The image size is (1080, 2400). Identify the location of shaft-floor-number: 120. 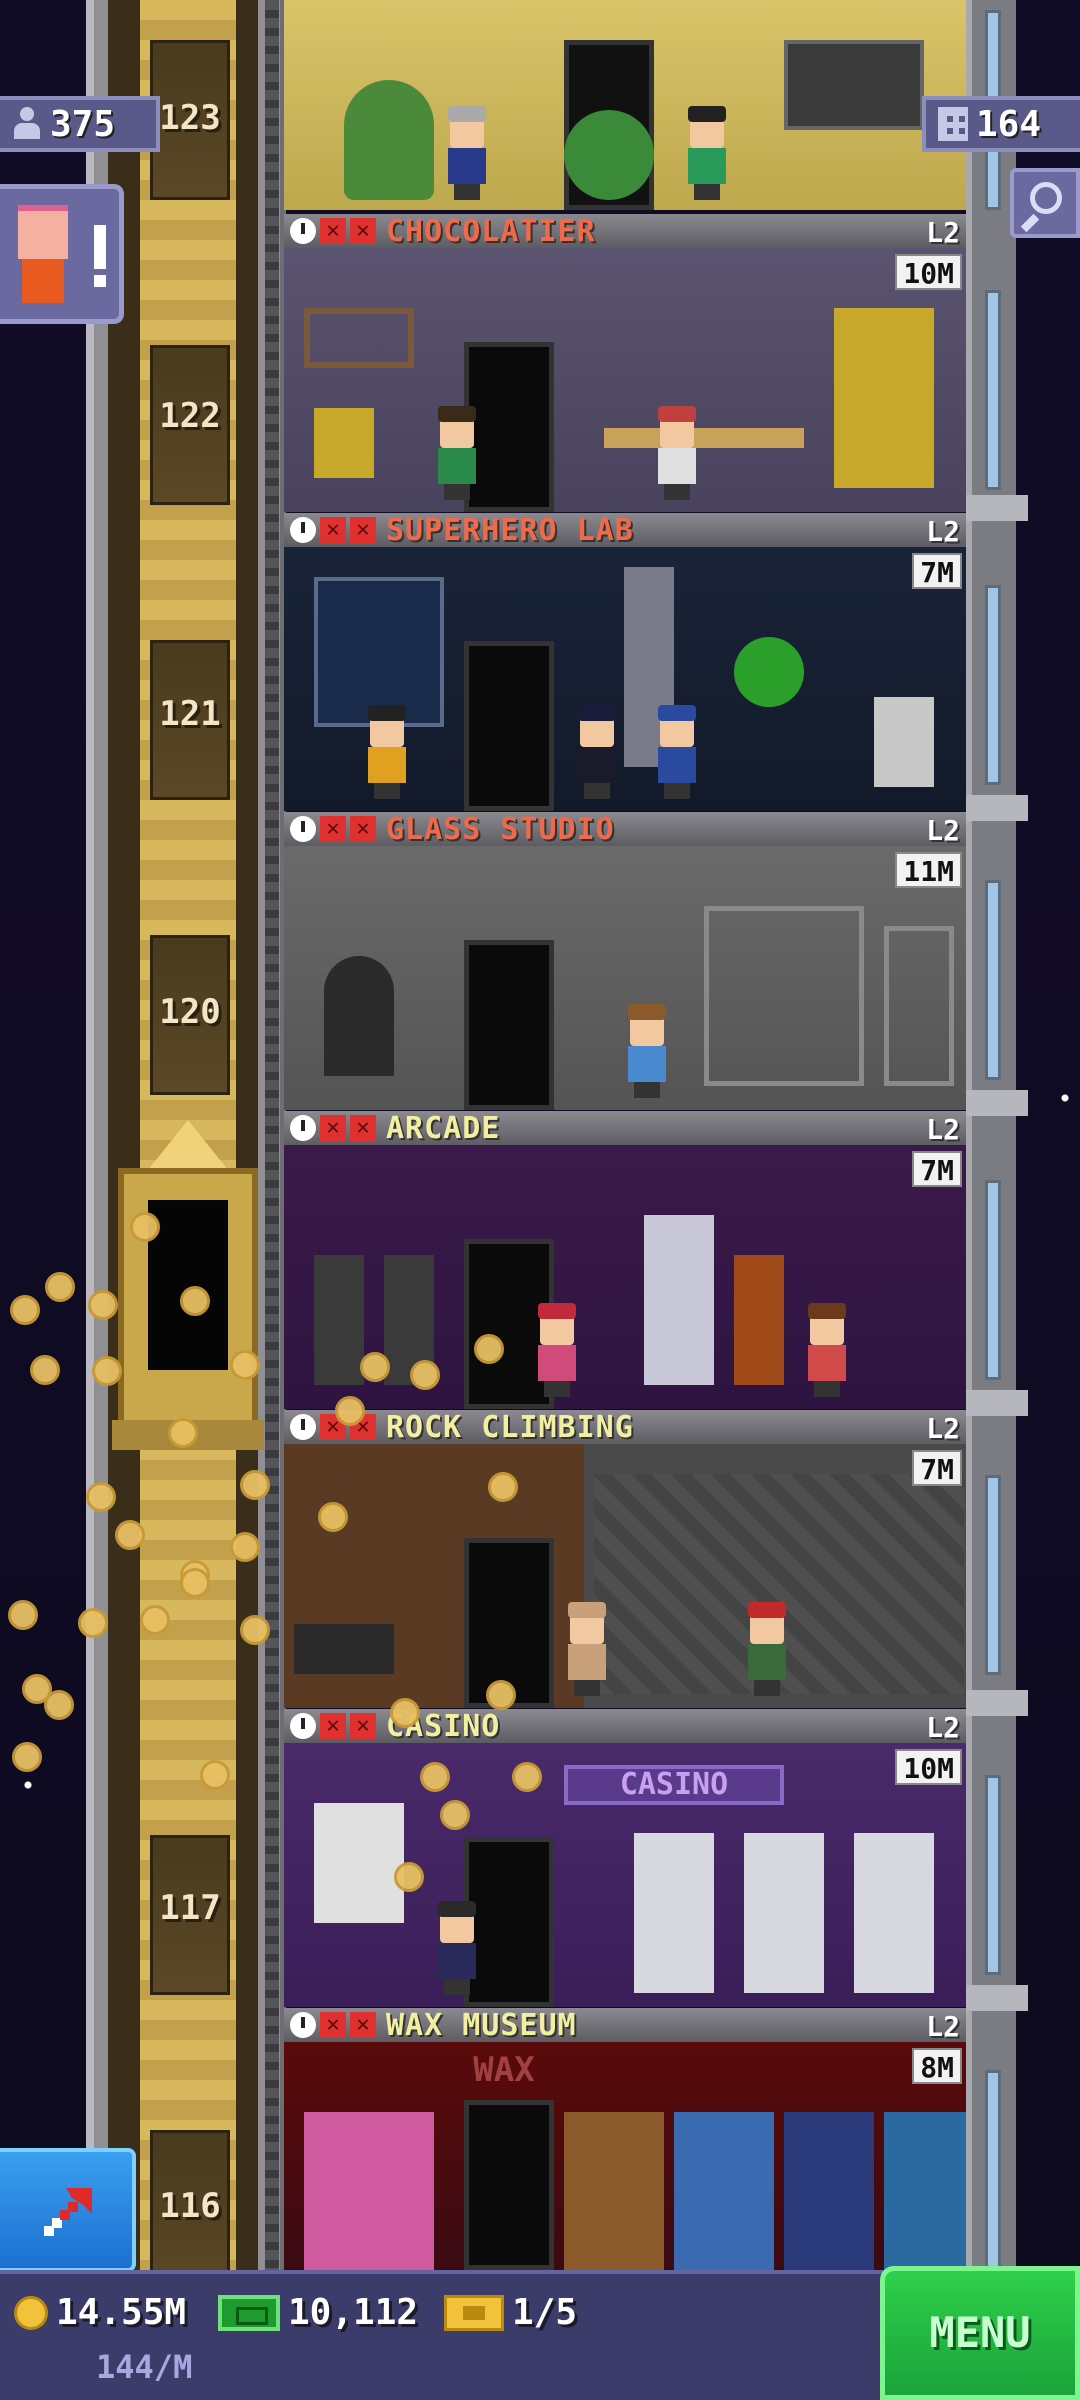
(190, 1012).